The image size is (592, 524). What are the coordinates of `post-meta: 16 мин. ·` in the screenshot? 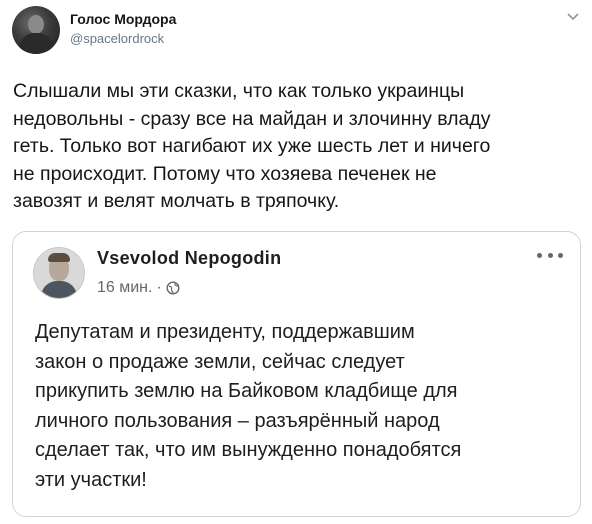 It's located at (138, 288).